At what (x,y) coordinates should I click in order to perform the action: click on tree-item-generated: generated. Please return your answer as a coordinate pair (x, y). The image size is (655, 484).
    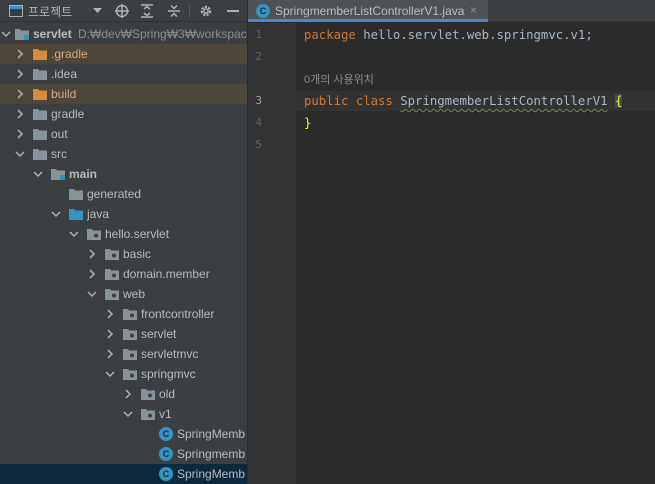
    Looking at the image, I should click on (123, 194).